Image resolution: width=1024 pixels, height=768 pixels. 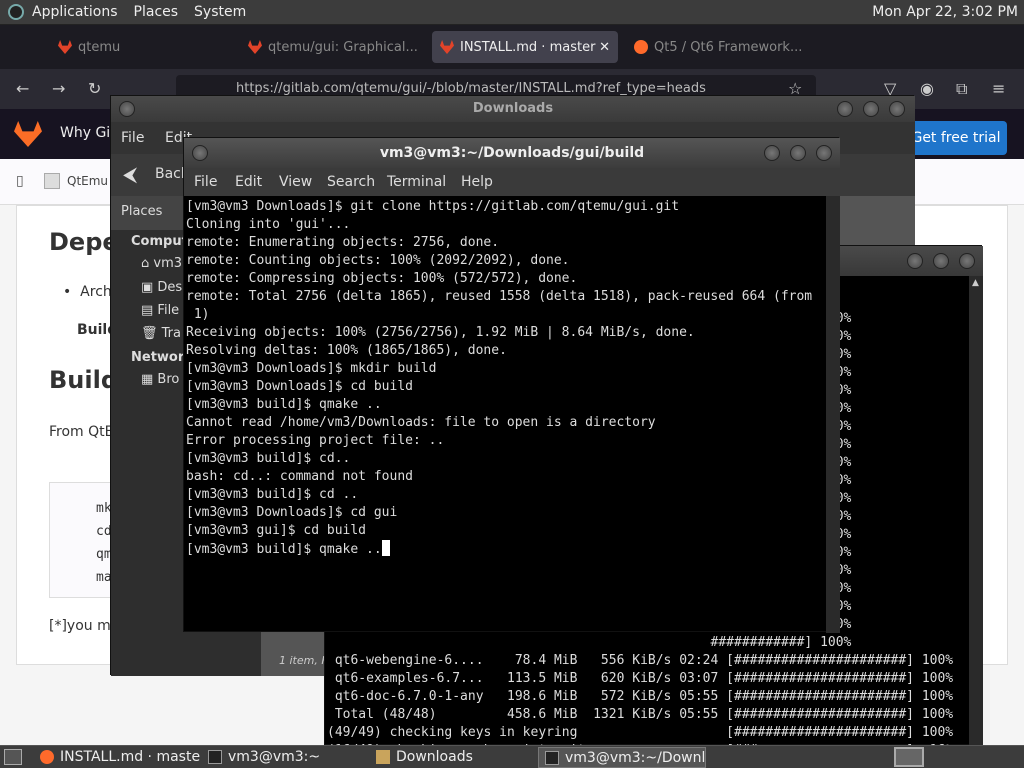 I want to click on taskbar-item-downloads: Downloads, so click(x=453, y=757).